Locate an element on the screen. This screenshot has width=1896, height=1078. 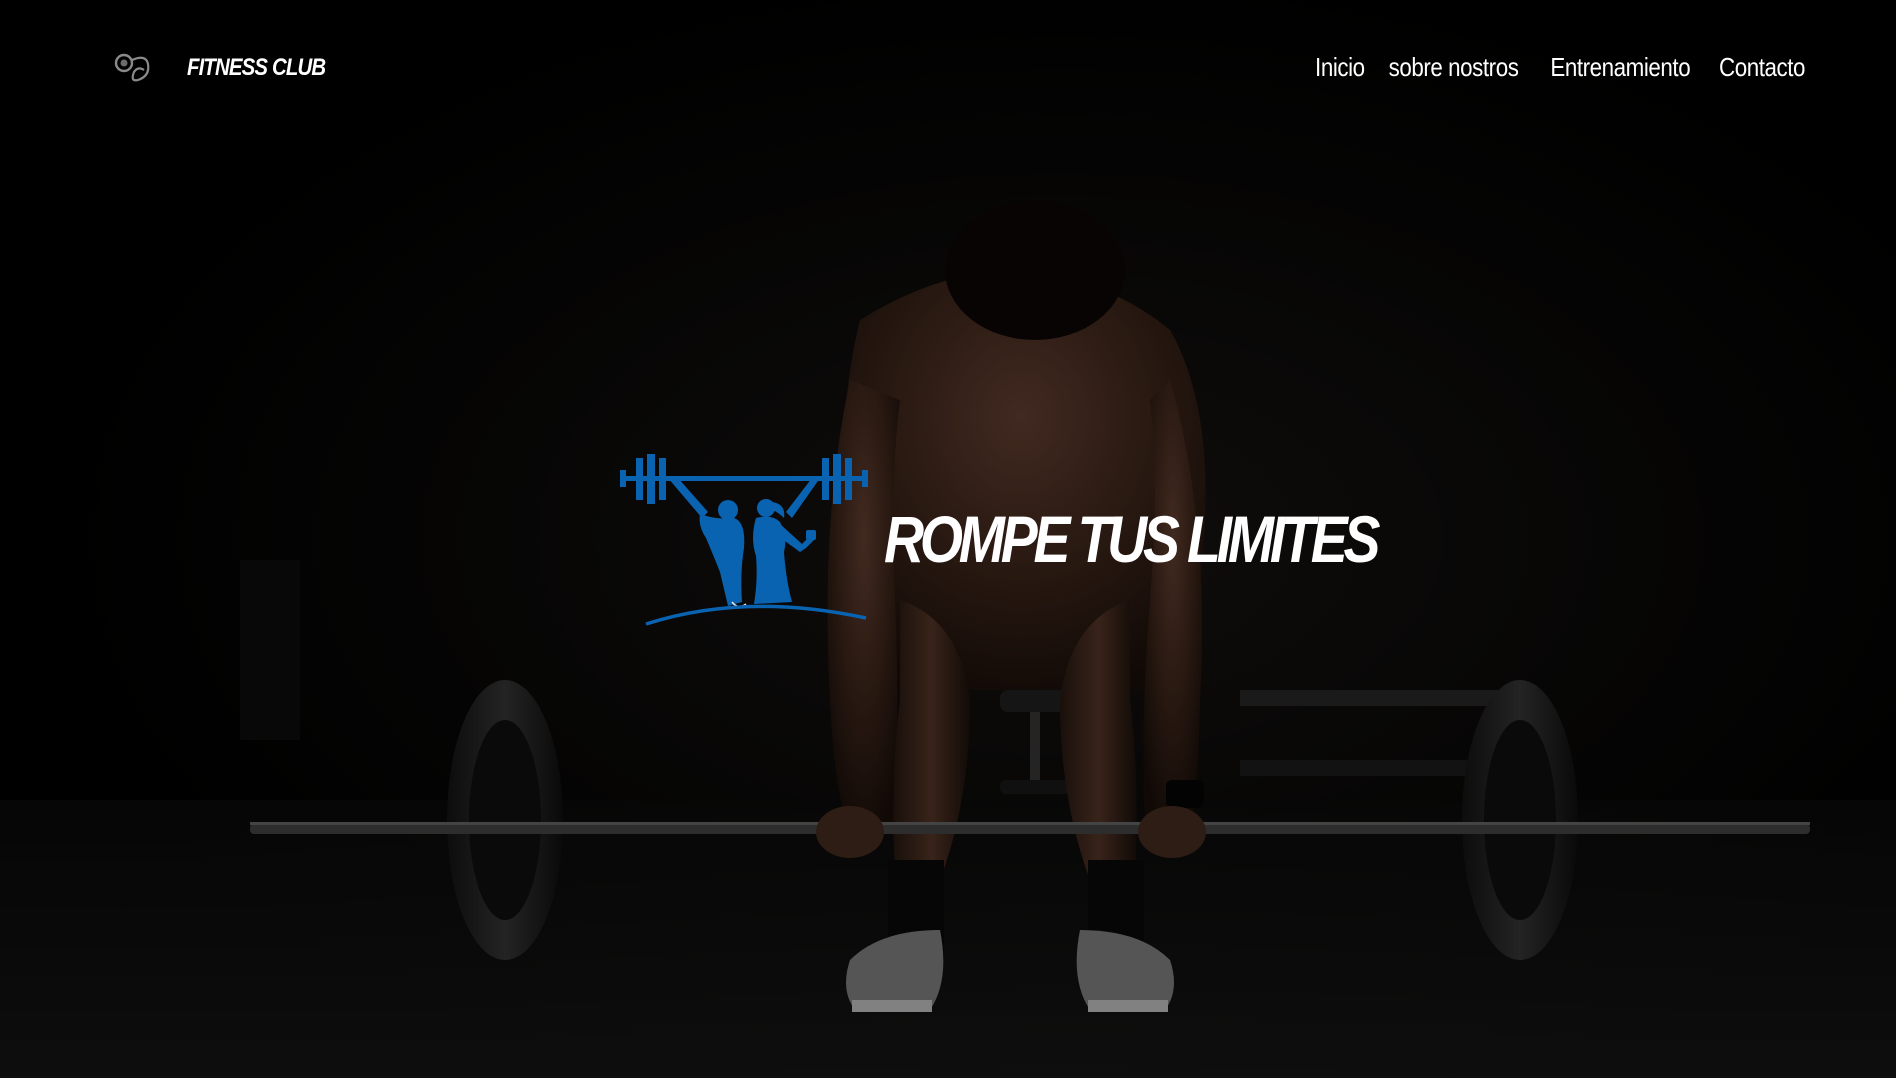
nav-link-contacto: Contacto is located at coordinates (1762, 67).